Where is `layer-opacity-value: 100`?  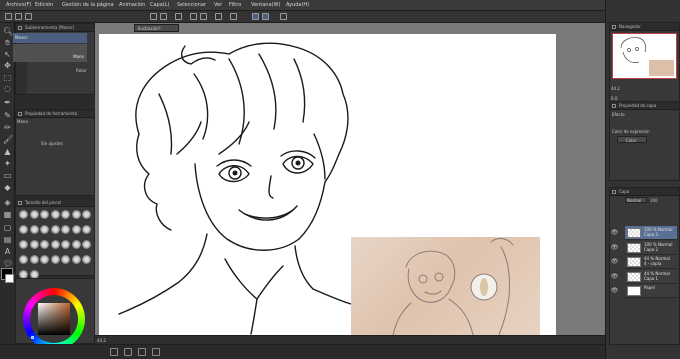
layer-opacity-value: 100 is located at coordinates (654, 200).